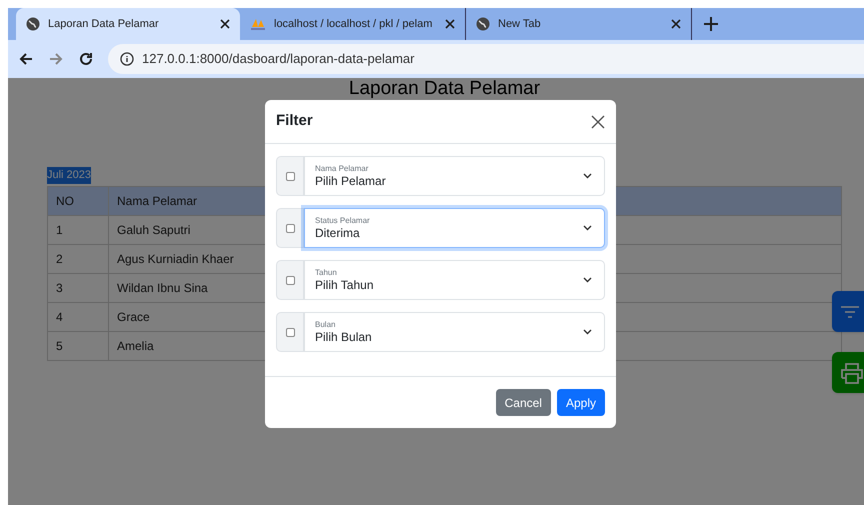 The height and width of the screenshot is (505, 864). Describe the element at coordinates (325, 325) in the screenshot. I see `field-label: Bulan` at that location.